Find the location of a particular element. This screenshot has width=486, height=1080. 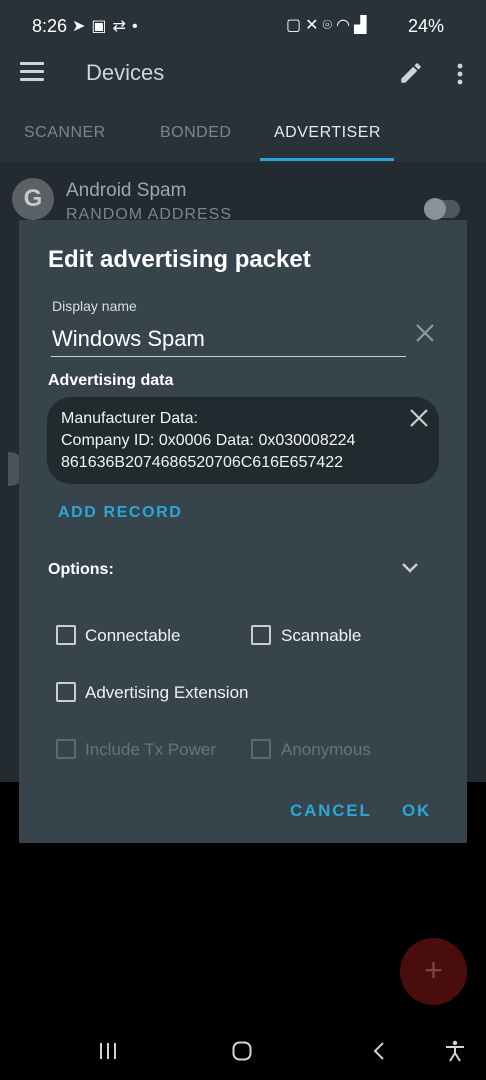

anonymous-checkbox is located at coordinates (261, 749).